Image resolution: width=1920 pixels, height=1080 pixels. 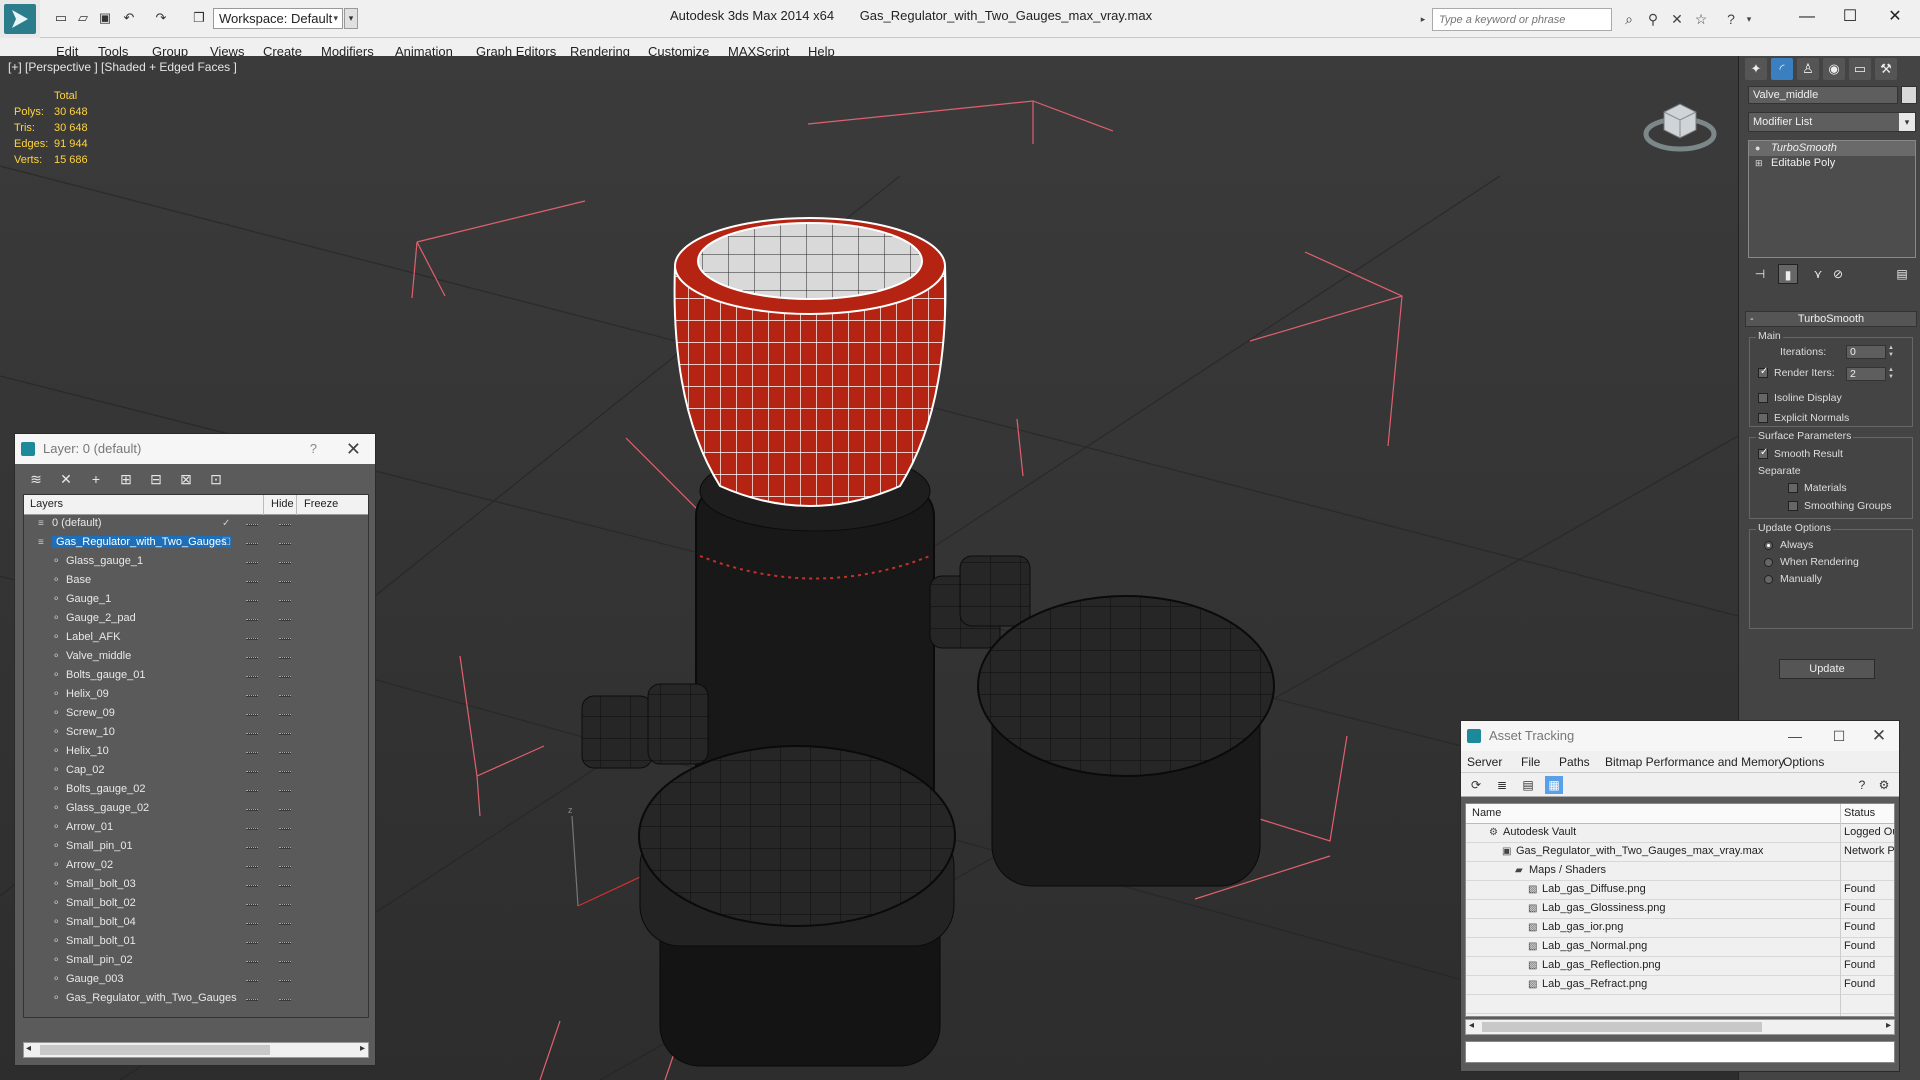 I want to click on layer-row: ⚬ Gas_Regulator_with_Two_Gauges, so click(x=196, y=999).